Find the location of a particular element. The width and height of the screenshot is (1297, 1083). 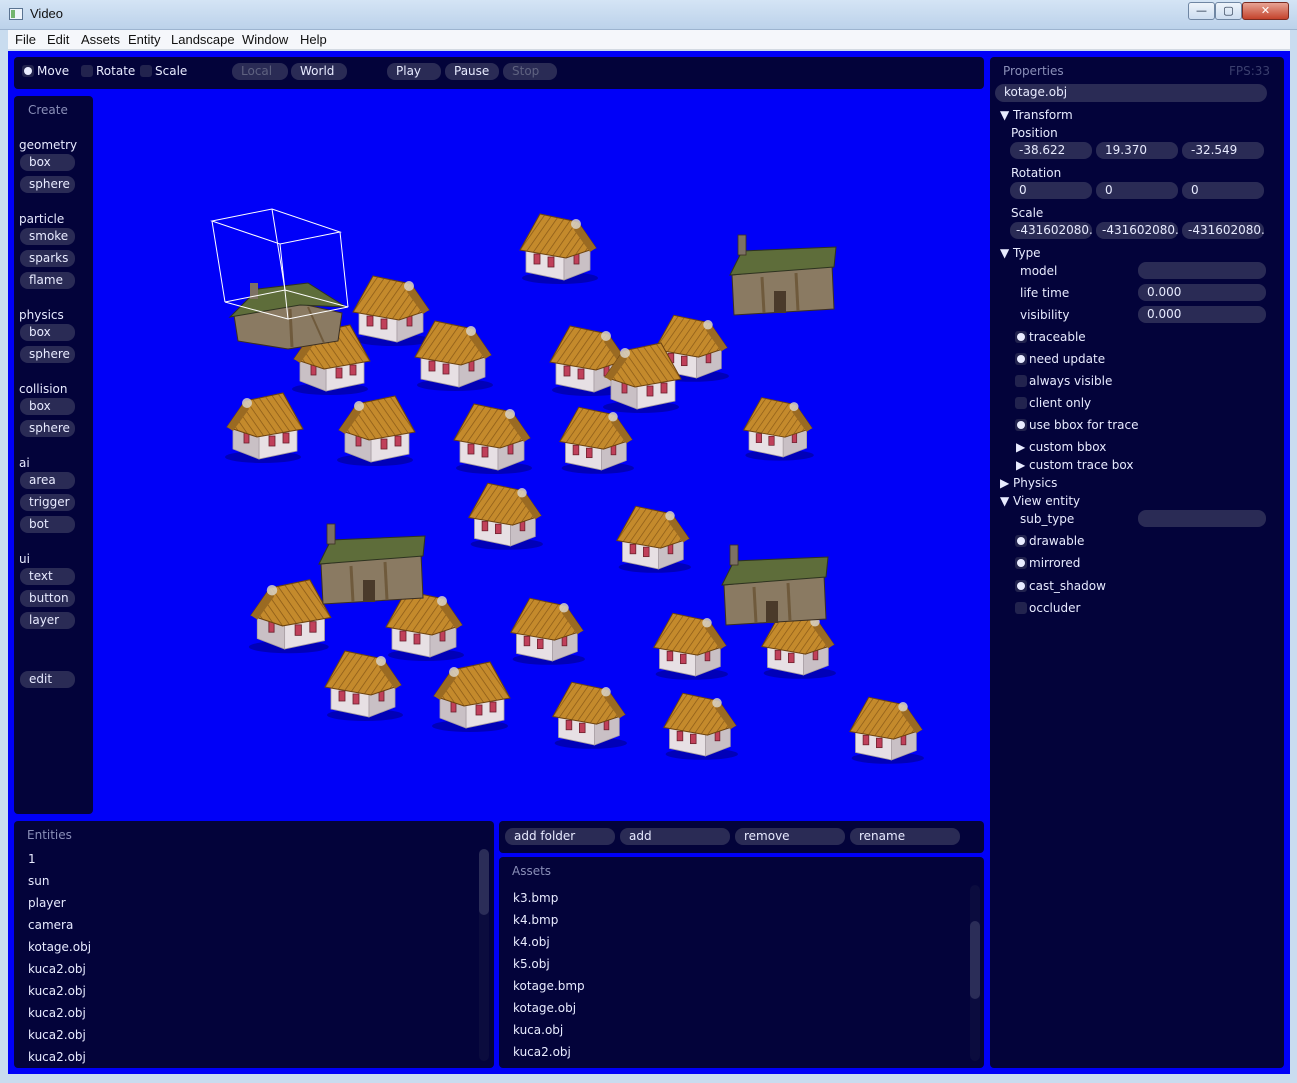

flag-always-visible-checkbox is located at coordinates (1021, 381).